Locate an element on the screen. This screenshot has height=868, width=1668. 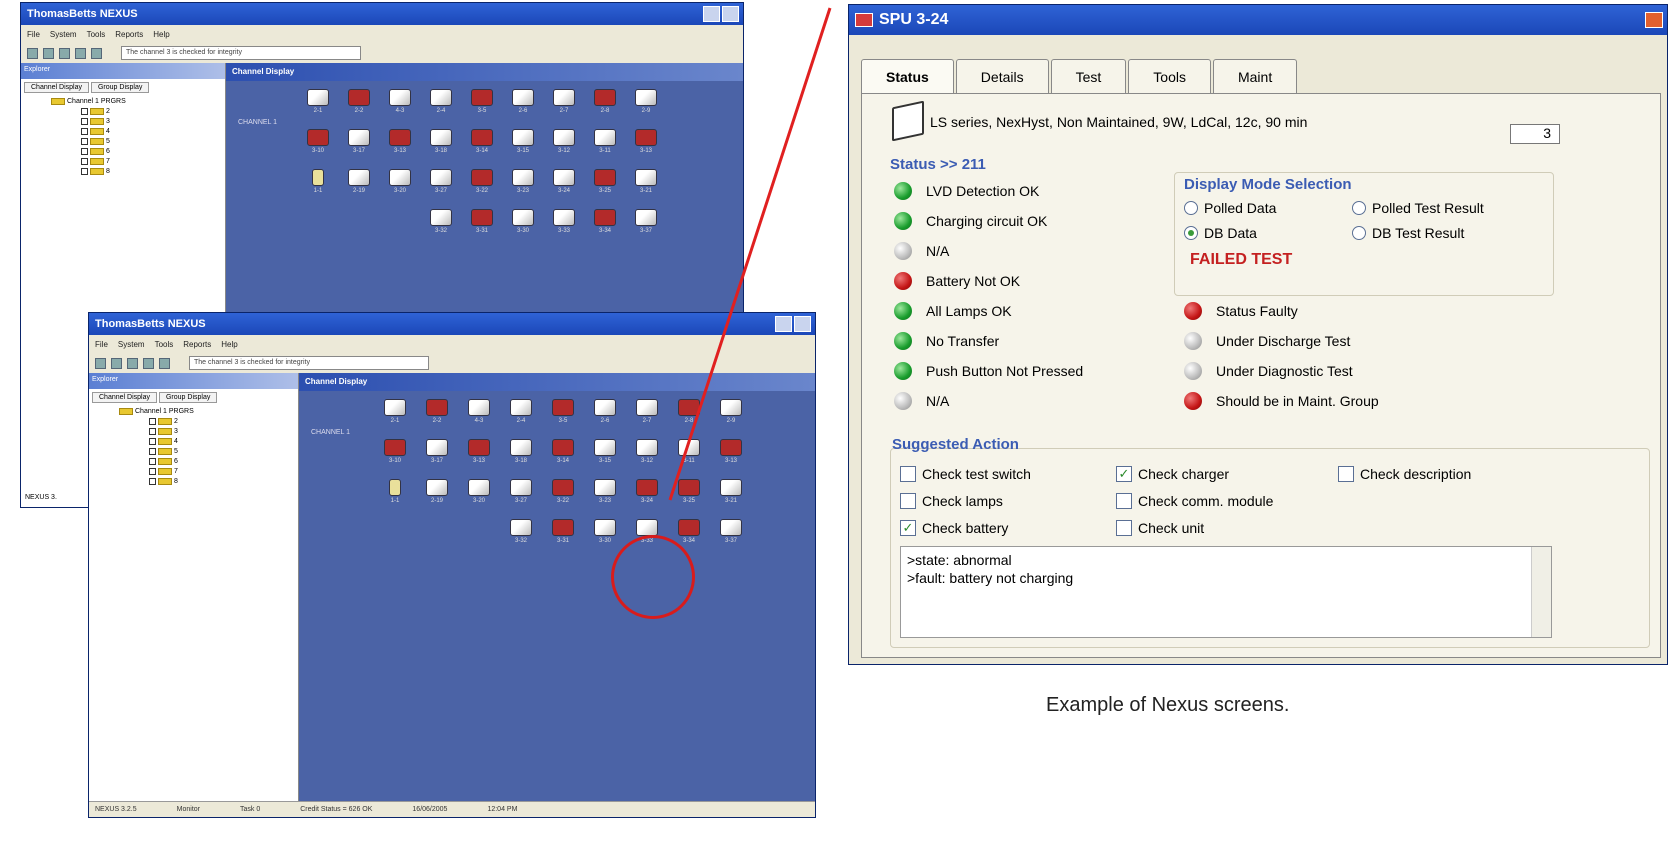
channel-unit: 3-14 is located at coordinates (482, 144).